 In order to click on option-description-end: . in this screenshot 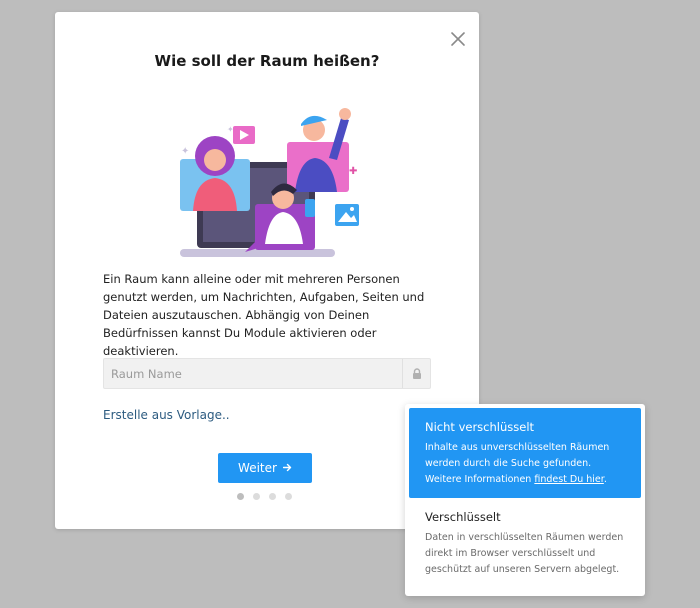, I will do `click(605, 479)`.